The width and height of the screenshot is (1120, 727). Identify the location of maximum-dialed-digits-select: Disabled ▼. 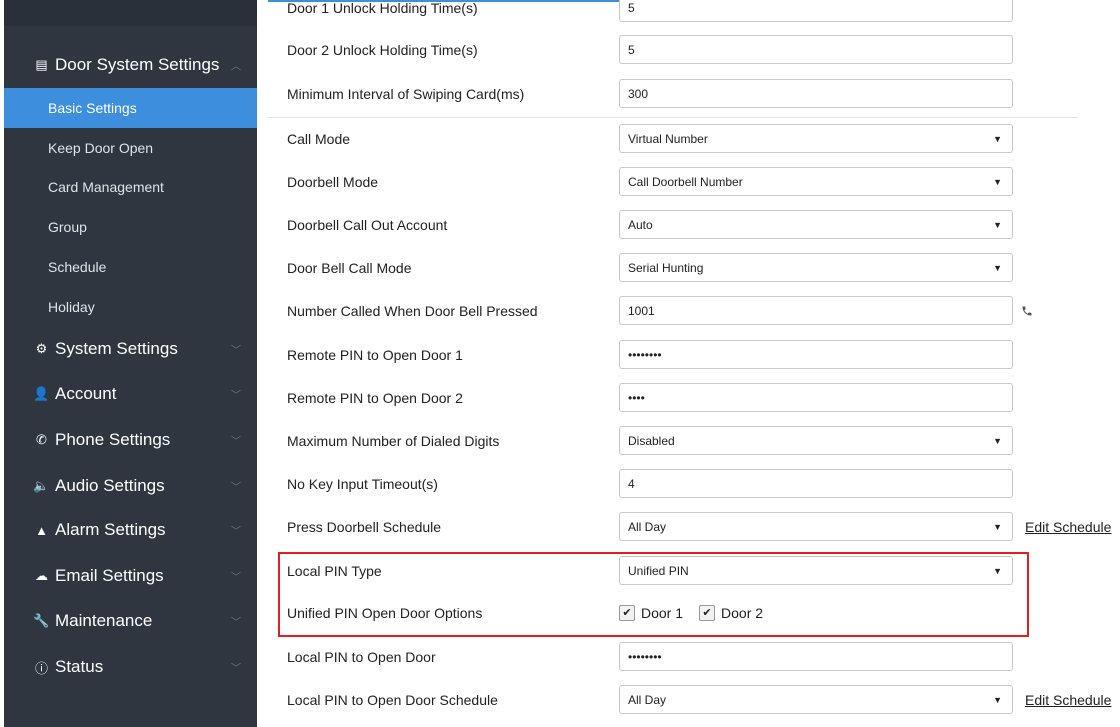
(816, 440).